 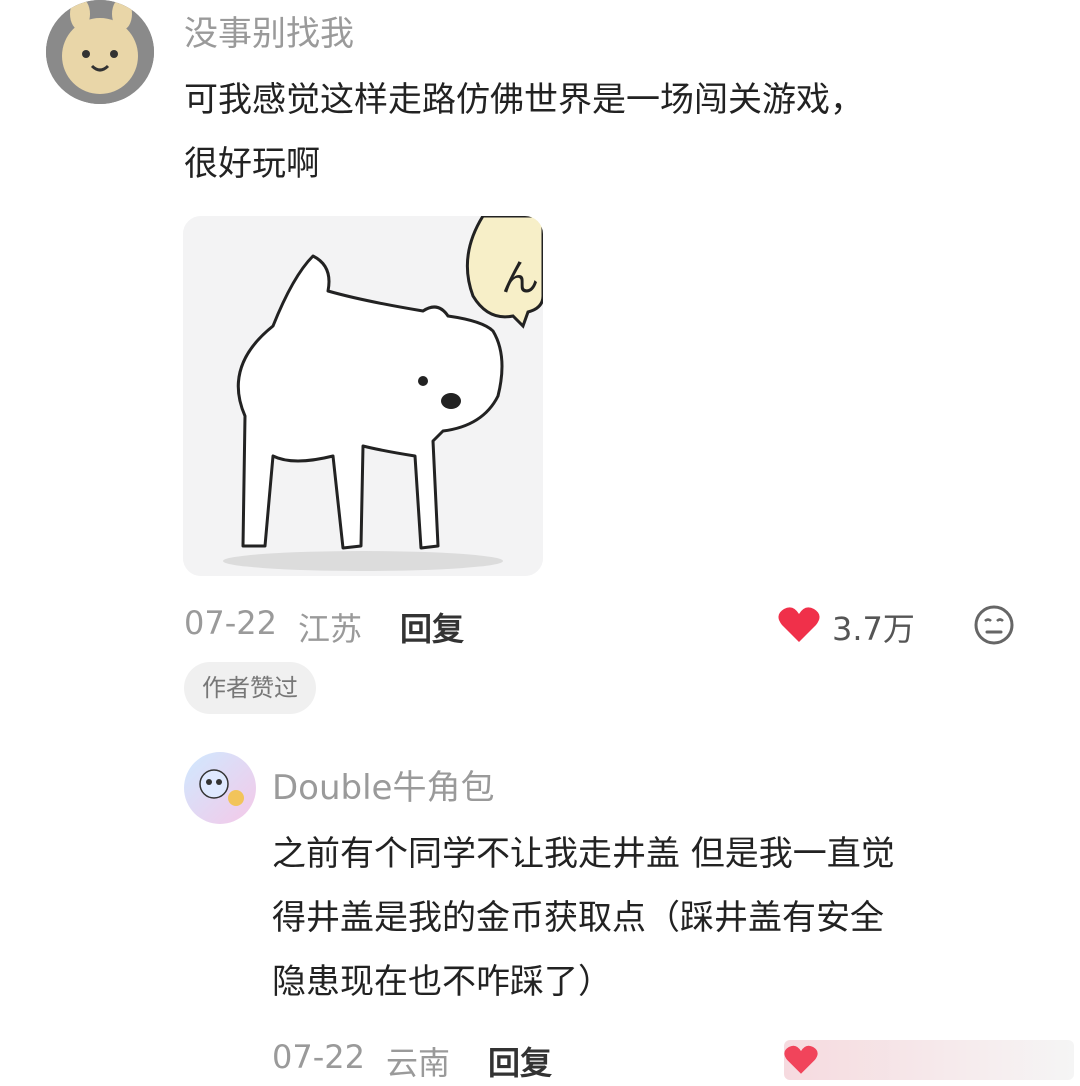 I want to click on reply-text-line-1: 之前有个同学不让我走井盖 但是我一直觉, so click(x=583, y=854).